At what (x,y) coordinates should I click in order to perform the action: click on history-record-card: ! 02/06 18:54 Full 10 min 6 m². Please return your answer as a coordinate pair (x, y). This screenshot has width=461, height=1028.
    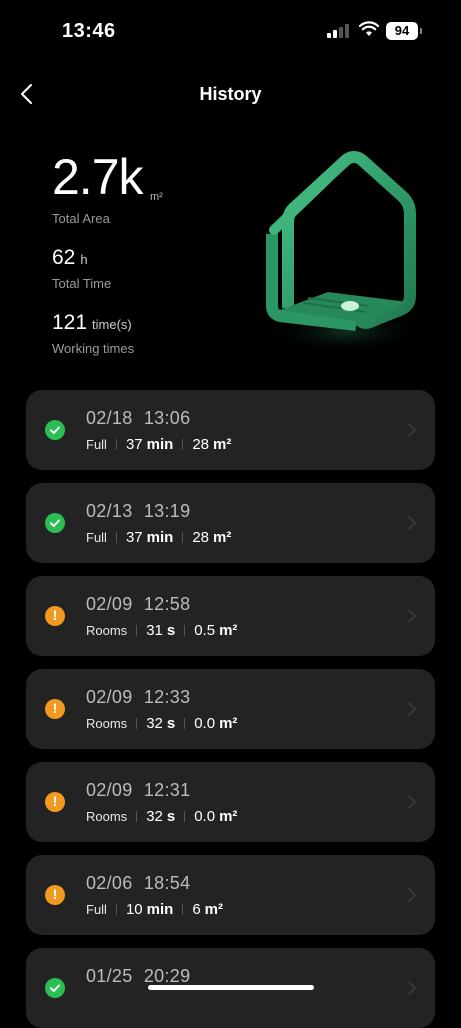
    Looking at the image, I should click on (230, 895).